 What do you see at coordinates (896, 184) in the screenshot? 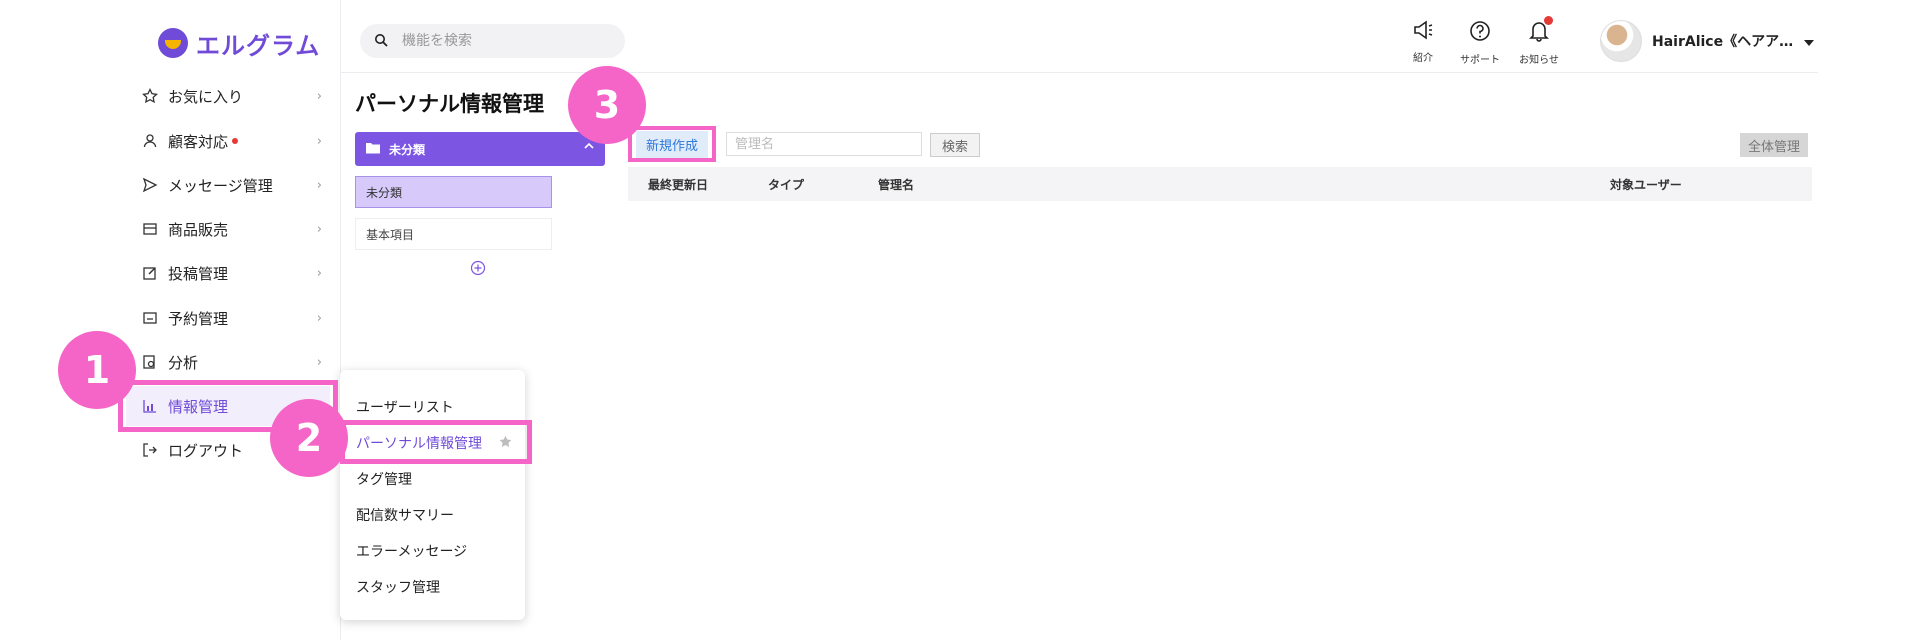
I see `column-header-name: 管理名` at bounding box center [896, 184].